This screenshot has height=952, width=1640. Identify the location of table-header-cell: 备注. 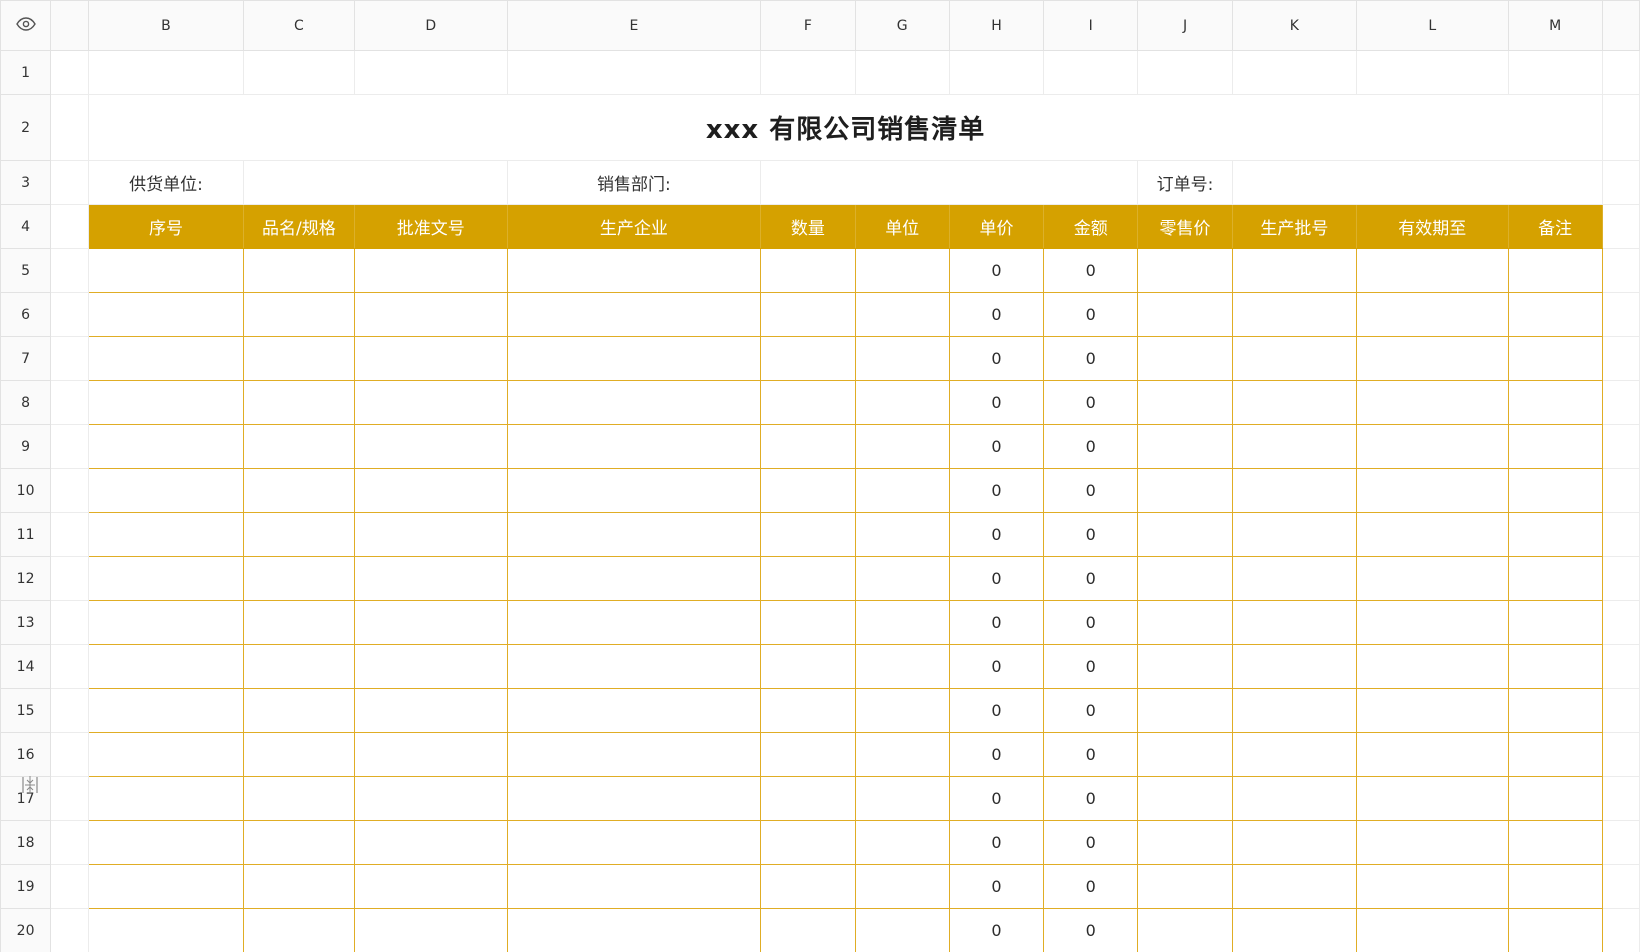
(1555, 226).